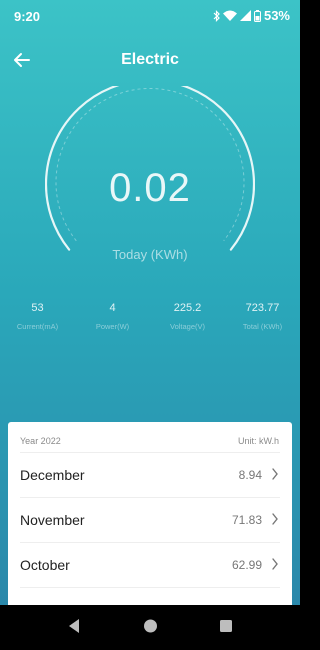 This screenshot has width=320, height=650. I want to click on stat-label: Current(mA), so click(37, 326).